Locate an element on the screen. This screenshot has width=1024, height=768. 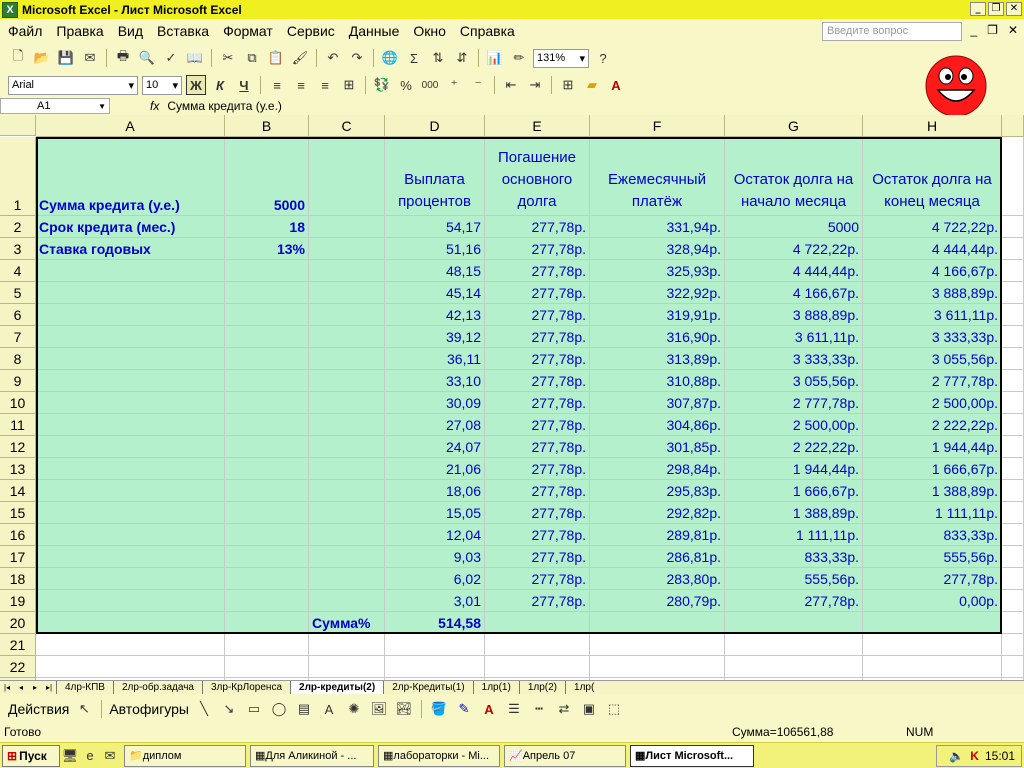
cell-b13 is located at coordinates (267, 469).